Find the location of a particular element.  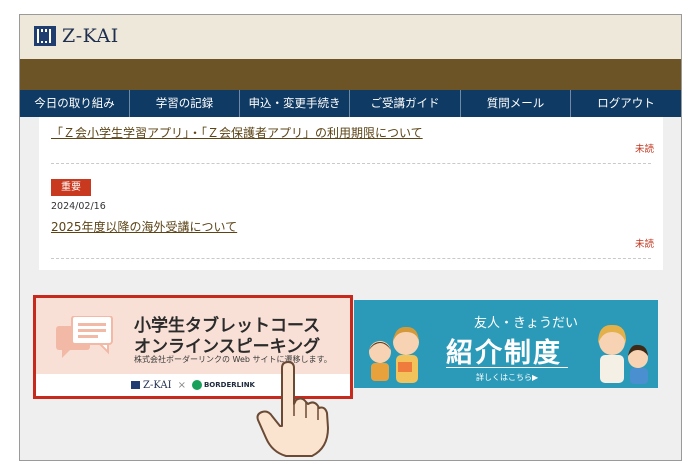

family-illustration-icon is located at coordinates (623, 354).